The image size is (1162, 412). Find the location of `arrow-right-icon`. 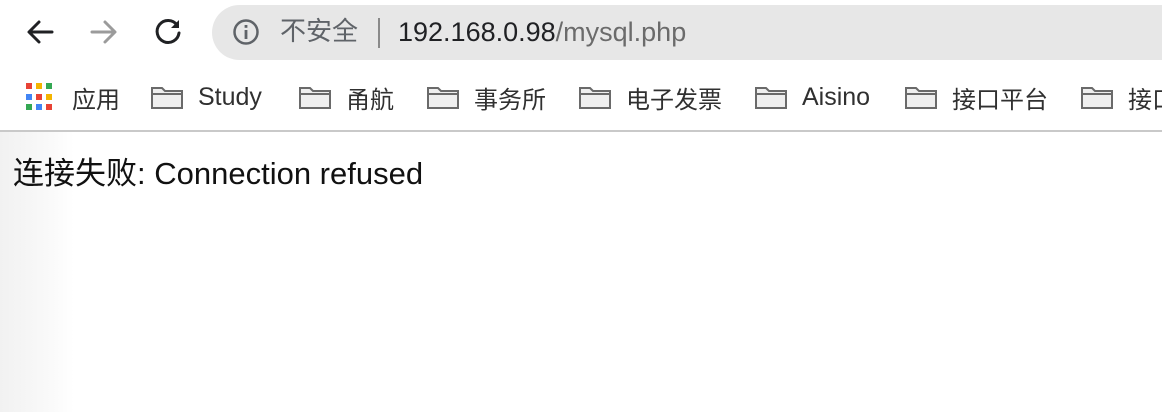

arrow-right-icon is located at coordinates (103, 32).